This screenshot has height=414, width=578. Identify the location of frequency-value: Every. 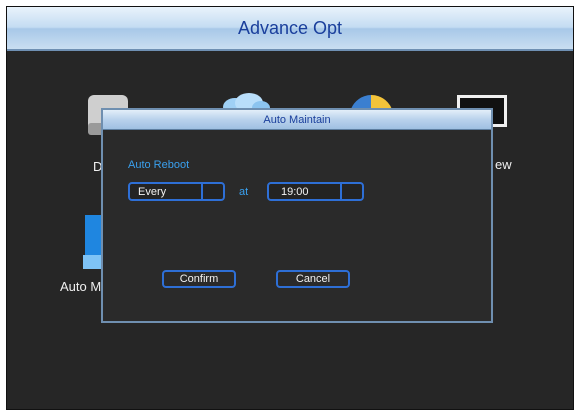
(152, 191).